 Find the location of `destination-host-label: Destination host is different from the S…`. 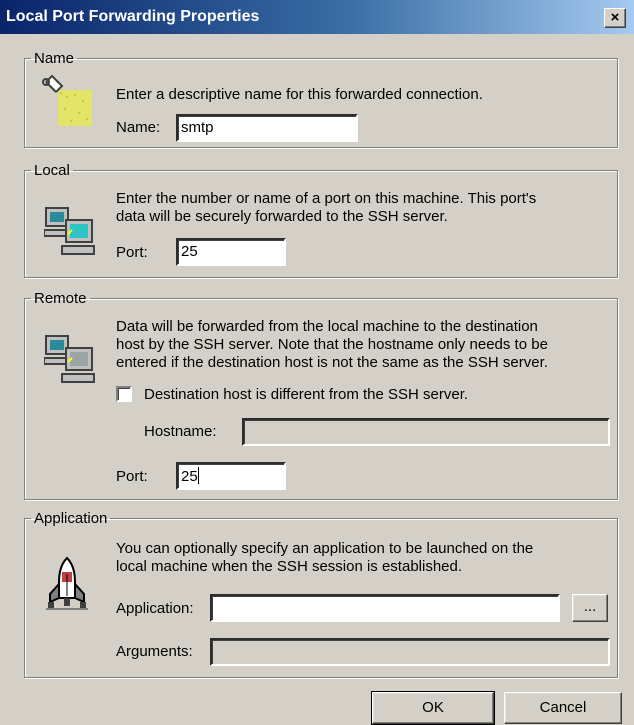

destination-host-label: Destination host is different from the S… is located at coordinates (306, 395).